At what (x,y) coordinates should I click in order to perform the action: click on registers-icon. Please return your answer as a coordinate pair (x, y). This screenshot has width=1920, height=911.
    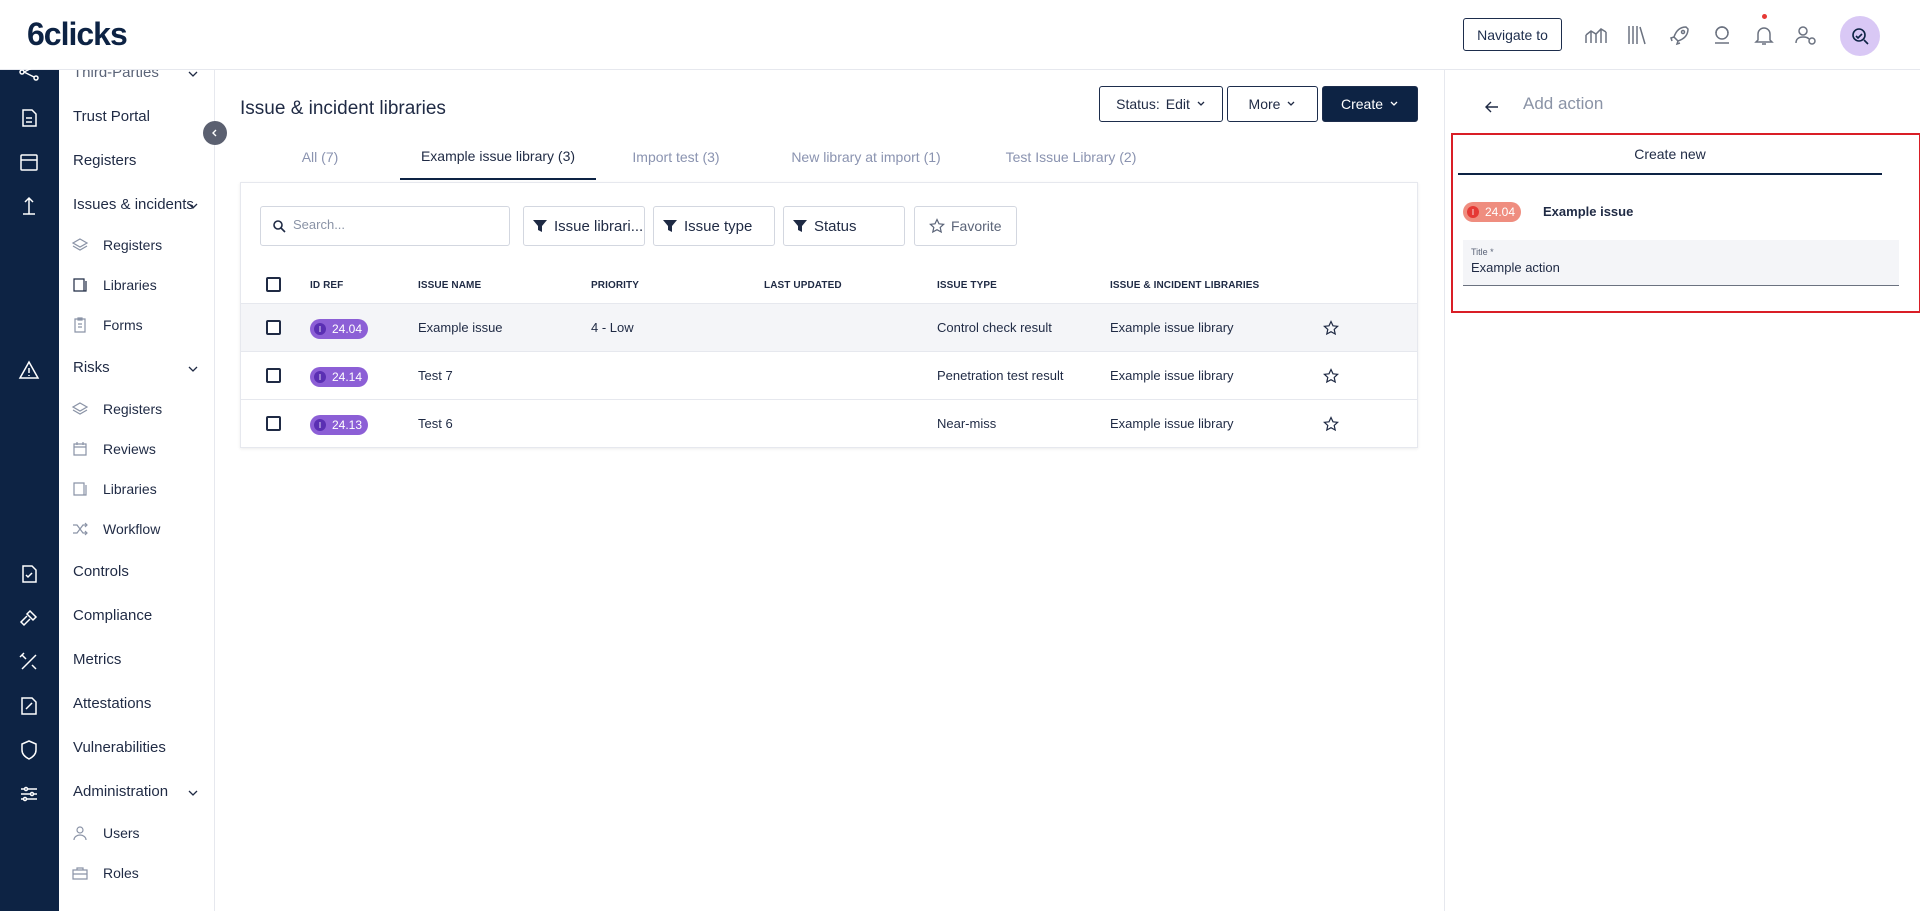
    Looking at the image, I should click on (29, 162).